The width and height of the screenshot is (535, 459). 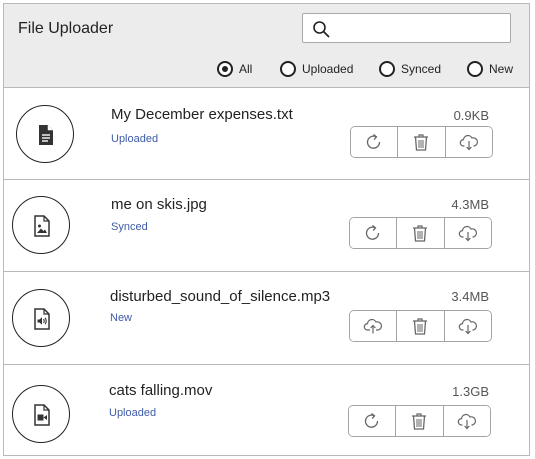 I want to click on upload-button, so click(x=374, y=326).